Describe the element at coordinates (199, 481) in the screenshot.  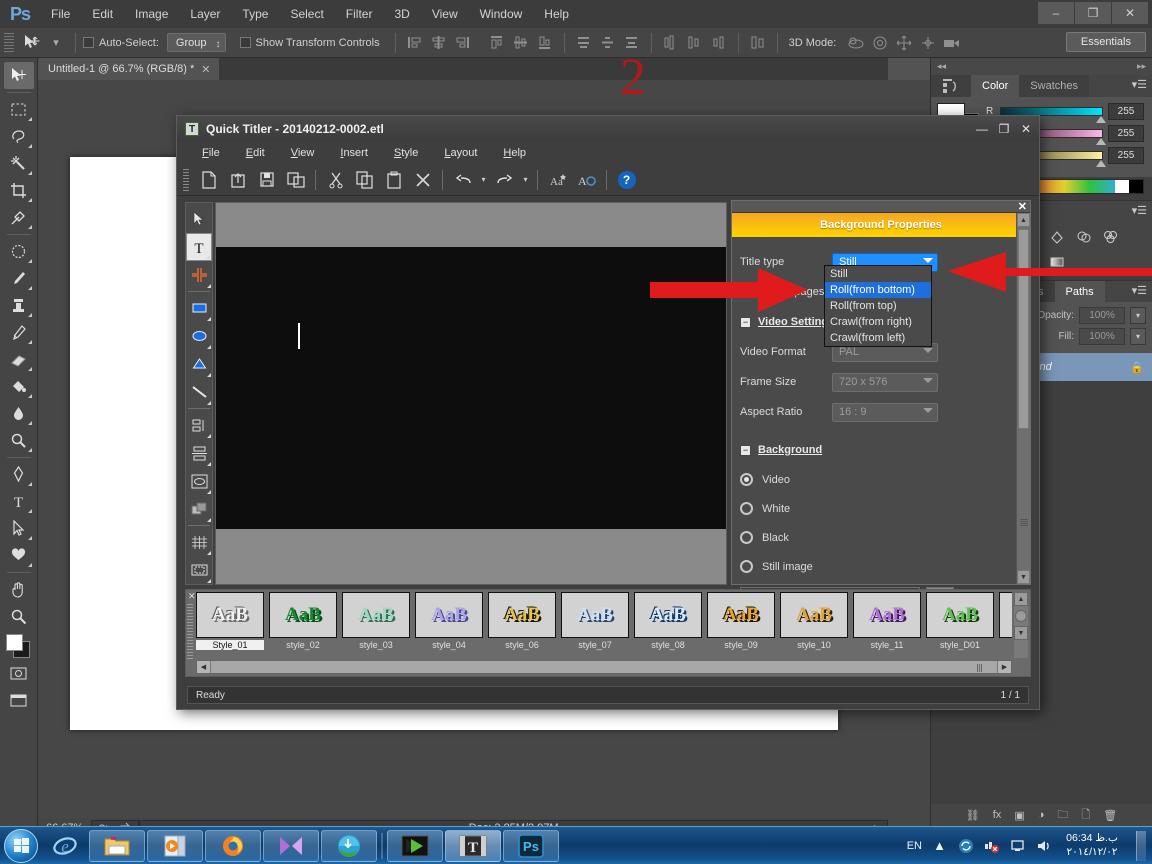
I see `fit-object-tool-icon` at that location.